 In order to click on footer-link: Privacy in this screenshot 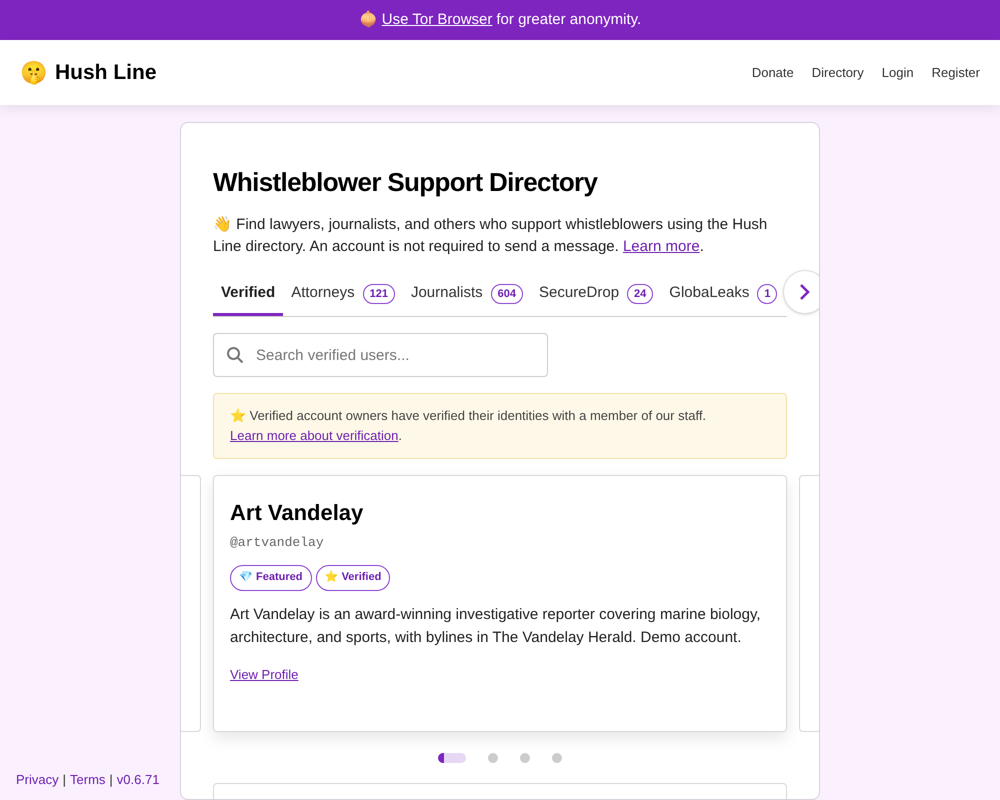, I will do `click(37, 779)`.